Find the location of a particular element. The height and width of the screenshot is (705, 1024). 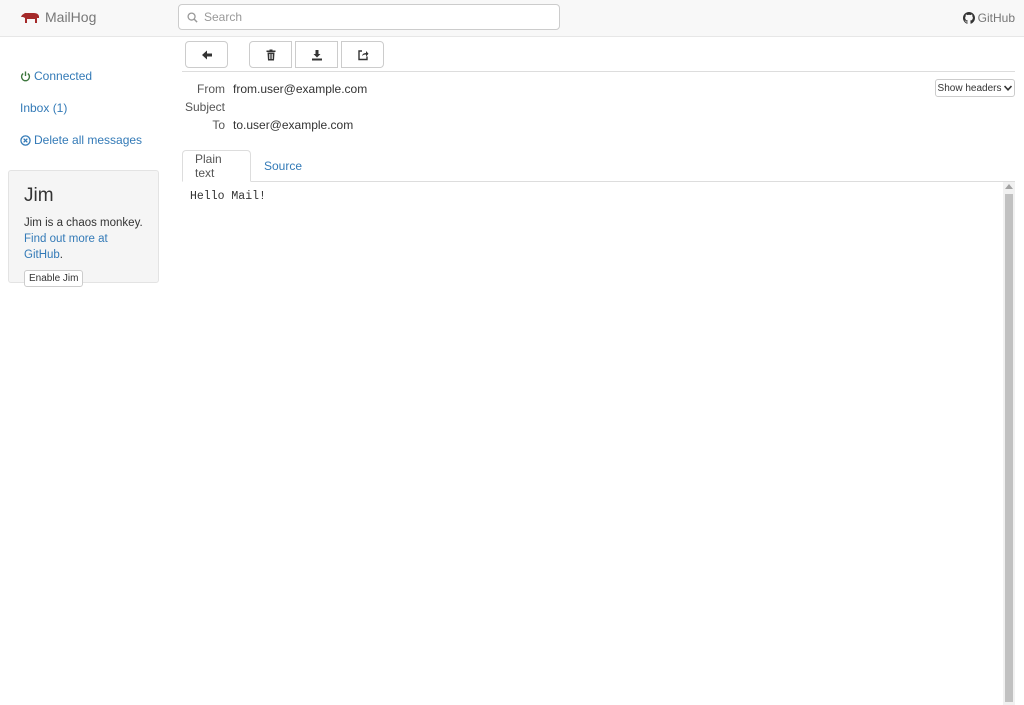

navbar: MailHog GitHub is located at coordinates (512, 18).